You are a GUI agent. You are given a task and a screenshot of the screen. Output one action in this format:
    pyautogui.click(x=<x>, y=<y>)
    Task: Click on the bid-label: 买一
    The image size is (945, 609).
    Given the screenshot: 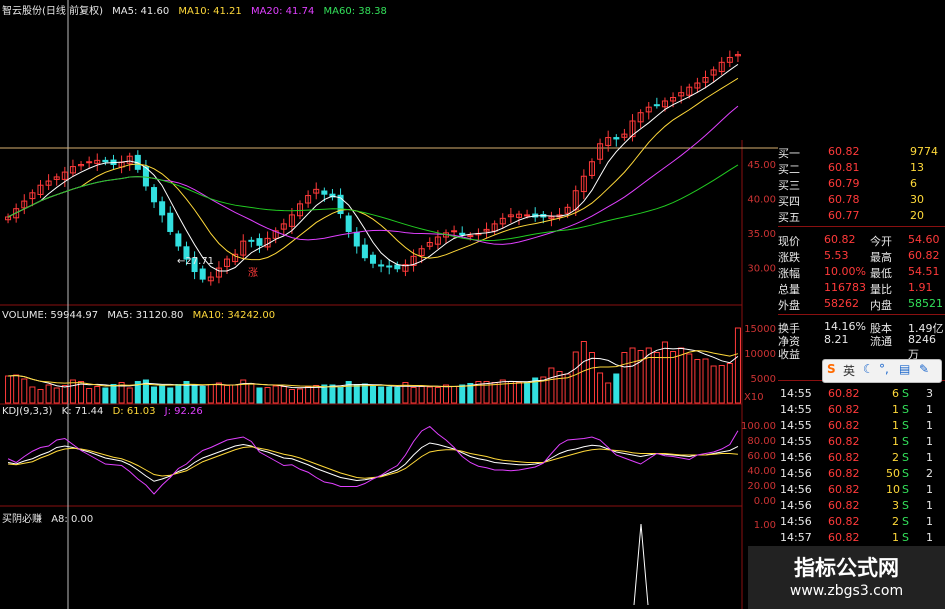 What is the action you would take?
    pyautogui.click(x=789, y=153)
    